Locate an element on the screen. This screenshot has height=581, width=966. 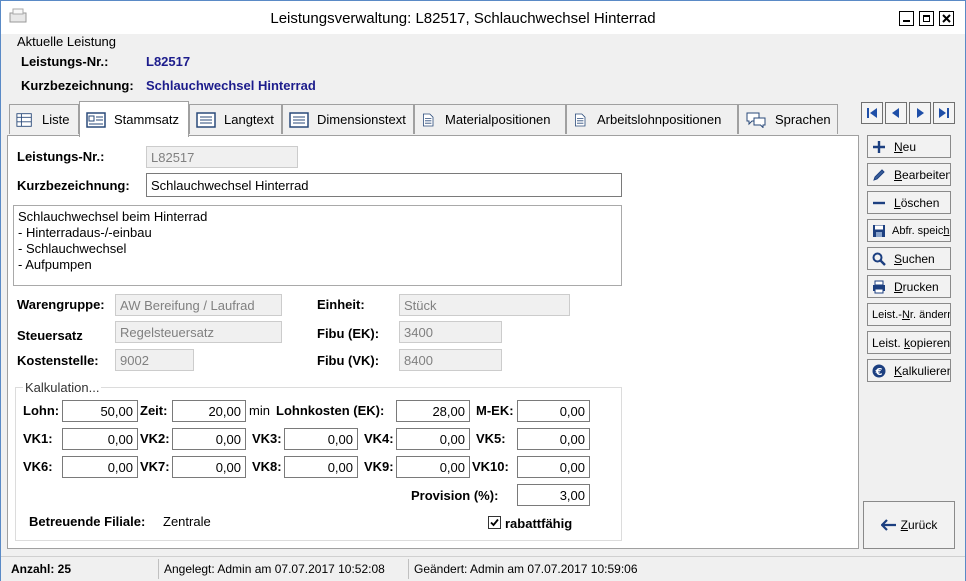
tab-materialpositionen: Materialpositionen is located at coordinates (490, 119).